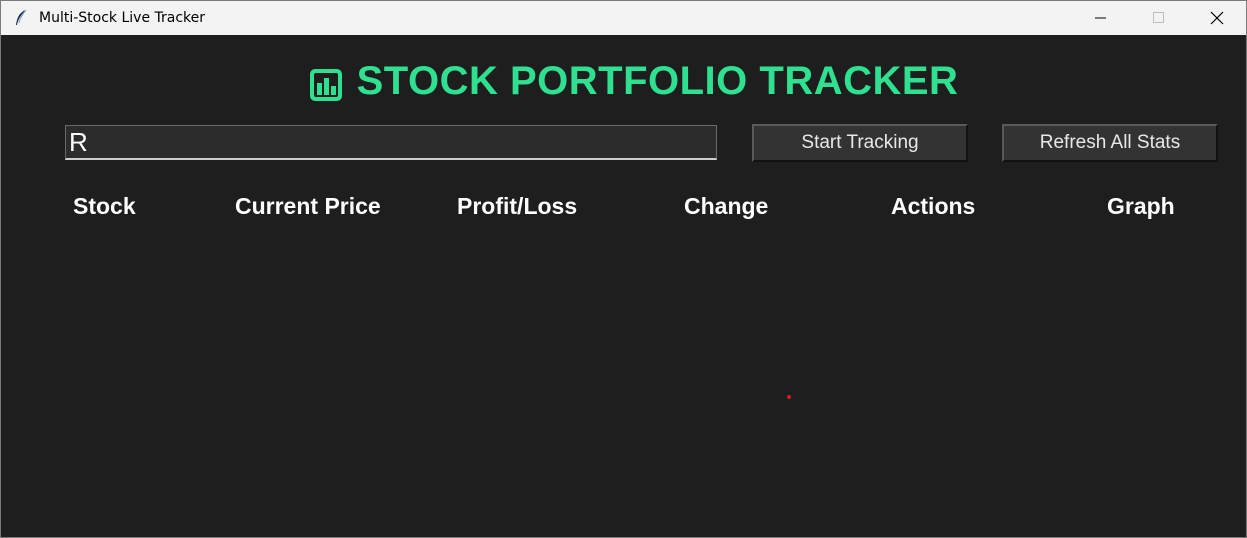 The width and height of the screenshot is (1247, 538). I want to click on start-tracking-button: Start Tracking, so click(860, 143).